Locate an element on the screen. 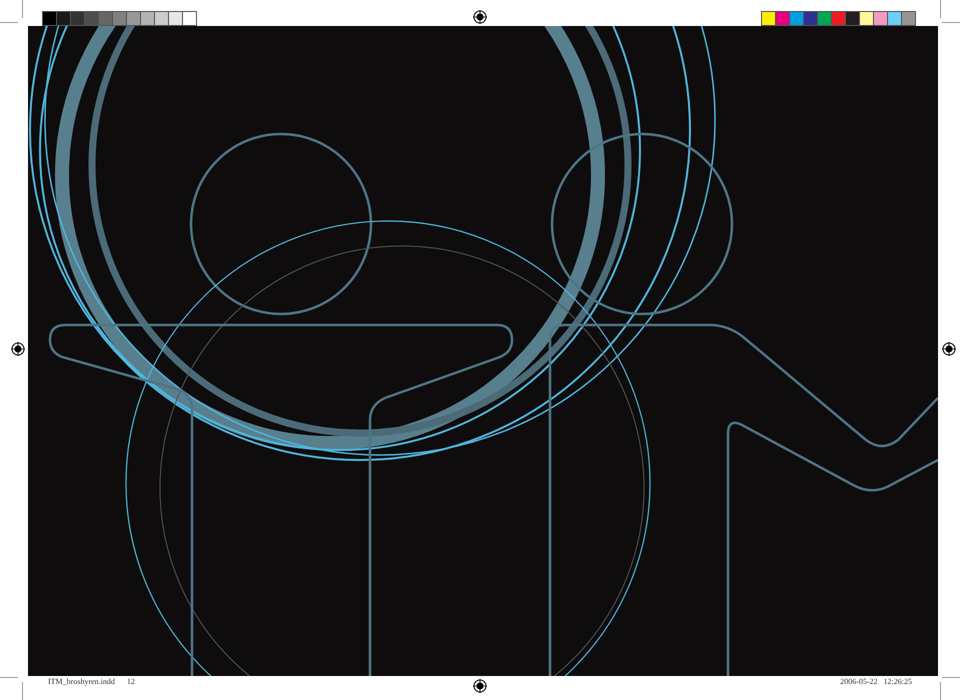  timestamp: 2006-05-22 12:26:25 is located at coordinates (876, 682).